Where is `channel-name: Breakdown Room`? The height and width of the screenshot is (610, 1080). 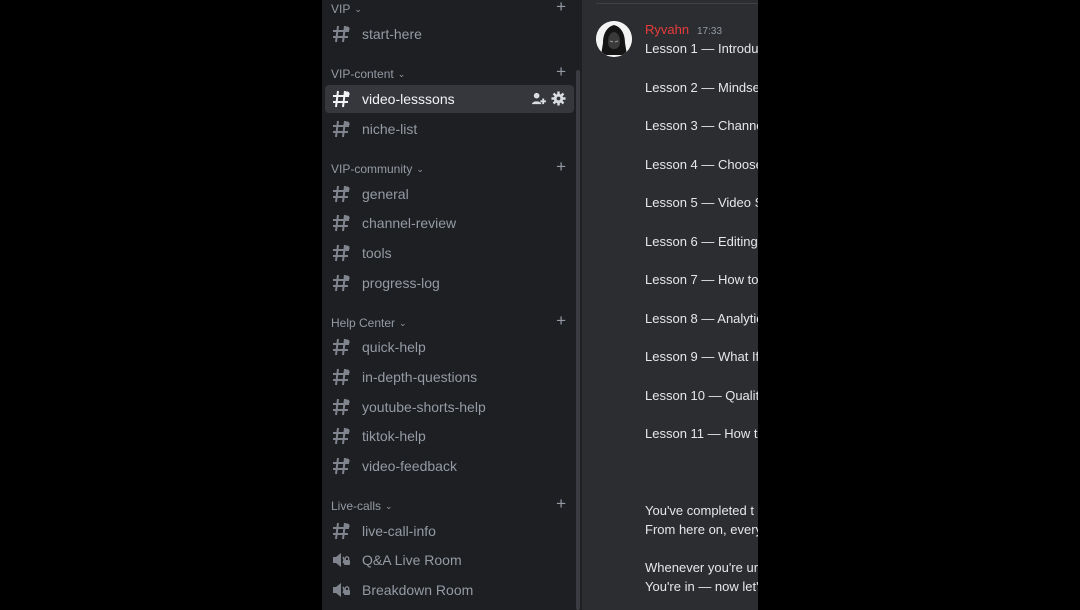
channel-name: Breakdown Room is located at coordinates (418, 590).